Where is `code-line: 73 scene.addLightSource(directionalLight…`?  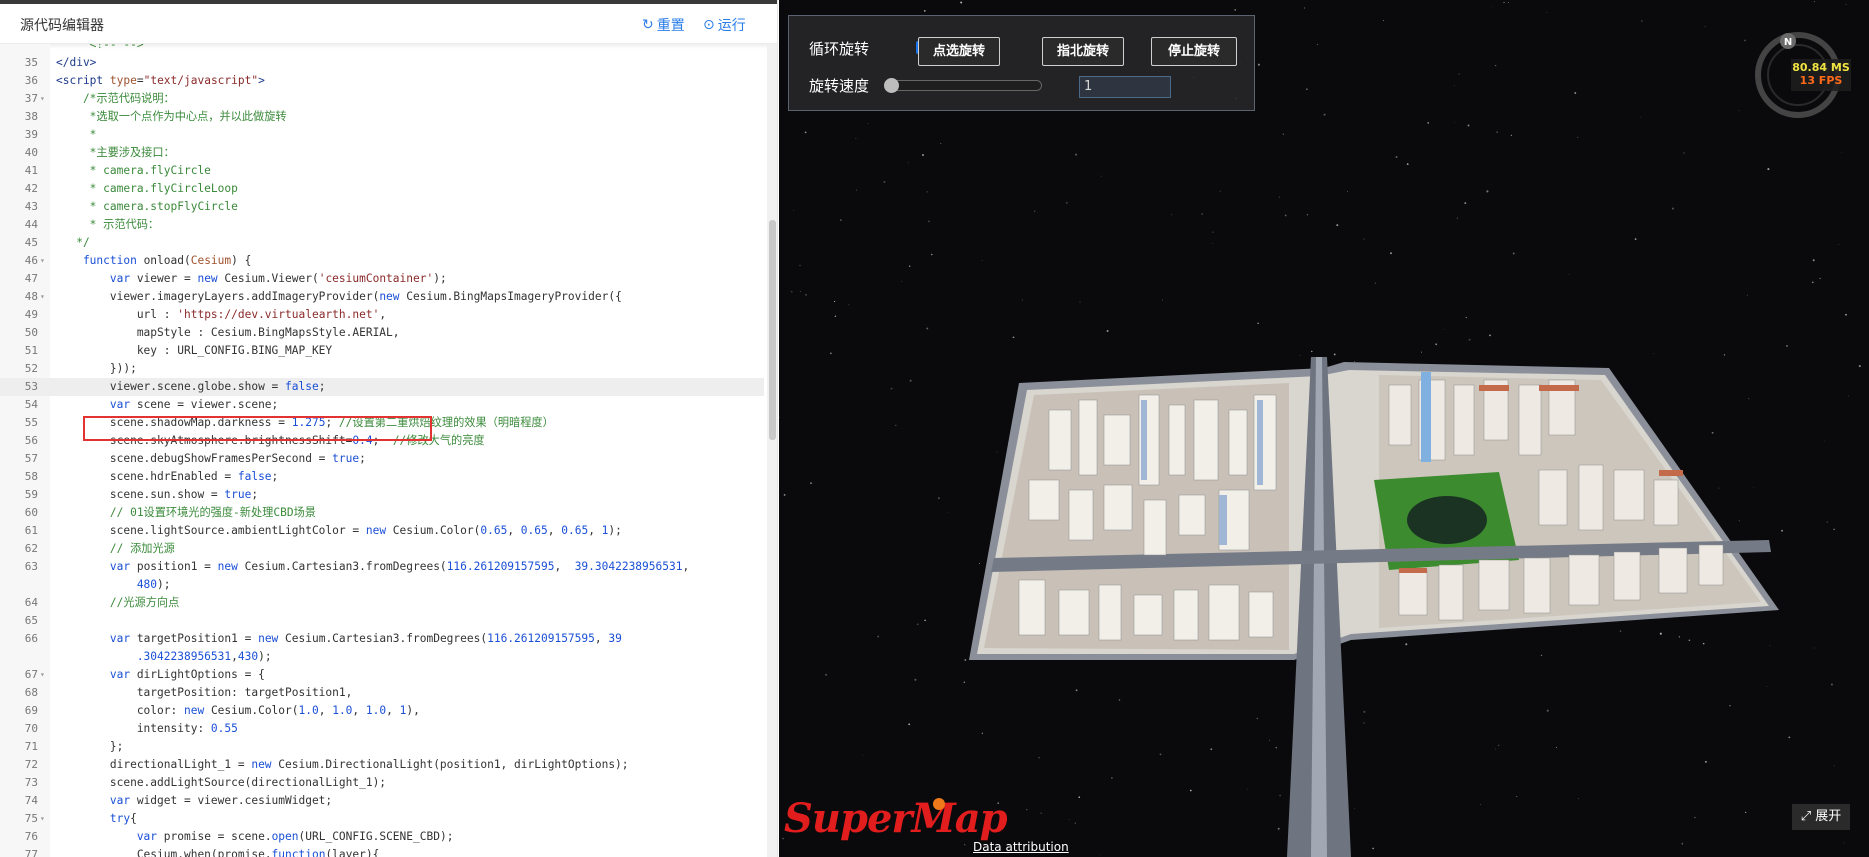
code-line: 73 scene.addLightSource(directionalLight… is located at coordinates (382, 783).